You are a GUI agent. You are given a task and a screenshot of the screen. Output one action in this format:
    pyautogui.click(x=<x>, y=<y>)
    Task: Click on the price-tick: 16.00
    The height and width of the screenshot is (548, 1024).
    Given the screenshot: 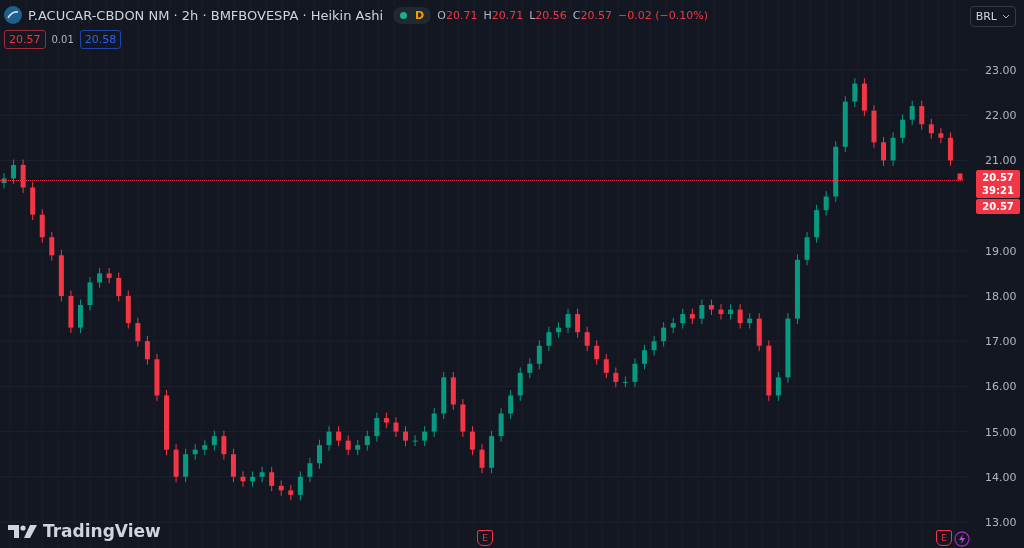 What is the action you would take?
    pyautogui.click(x=1001, y=387)
    